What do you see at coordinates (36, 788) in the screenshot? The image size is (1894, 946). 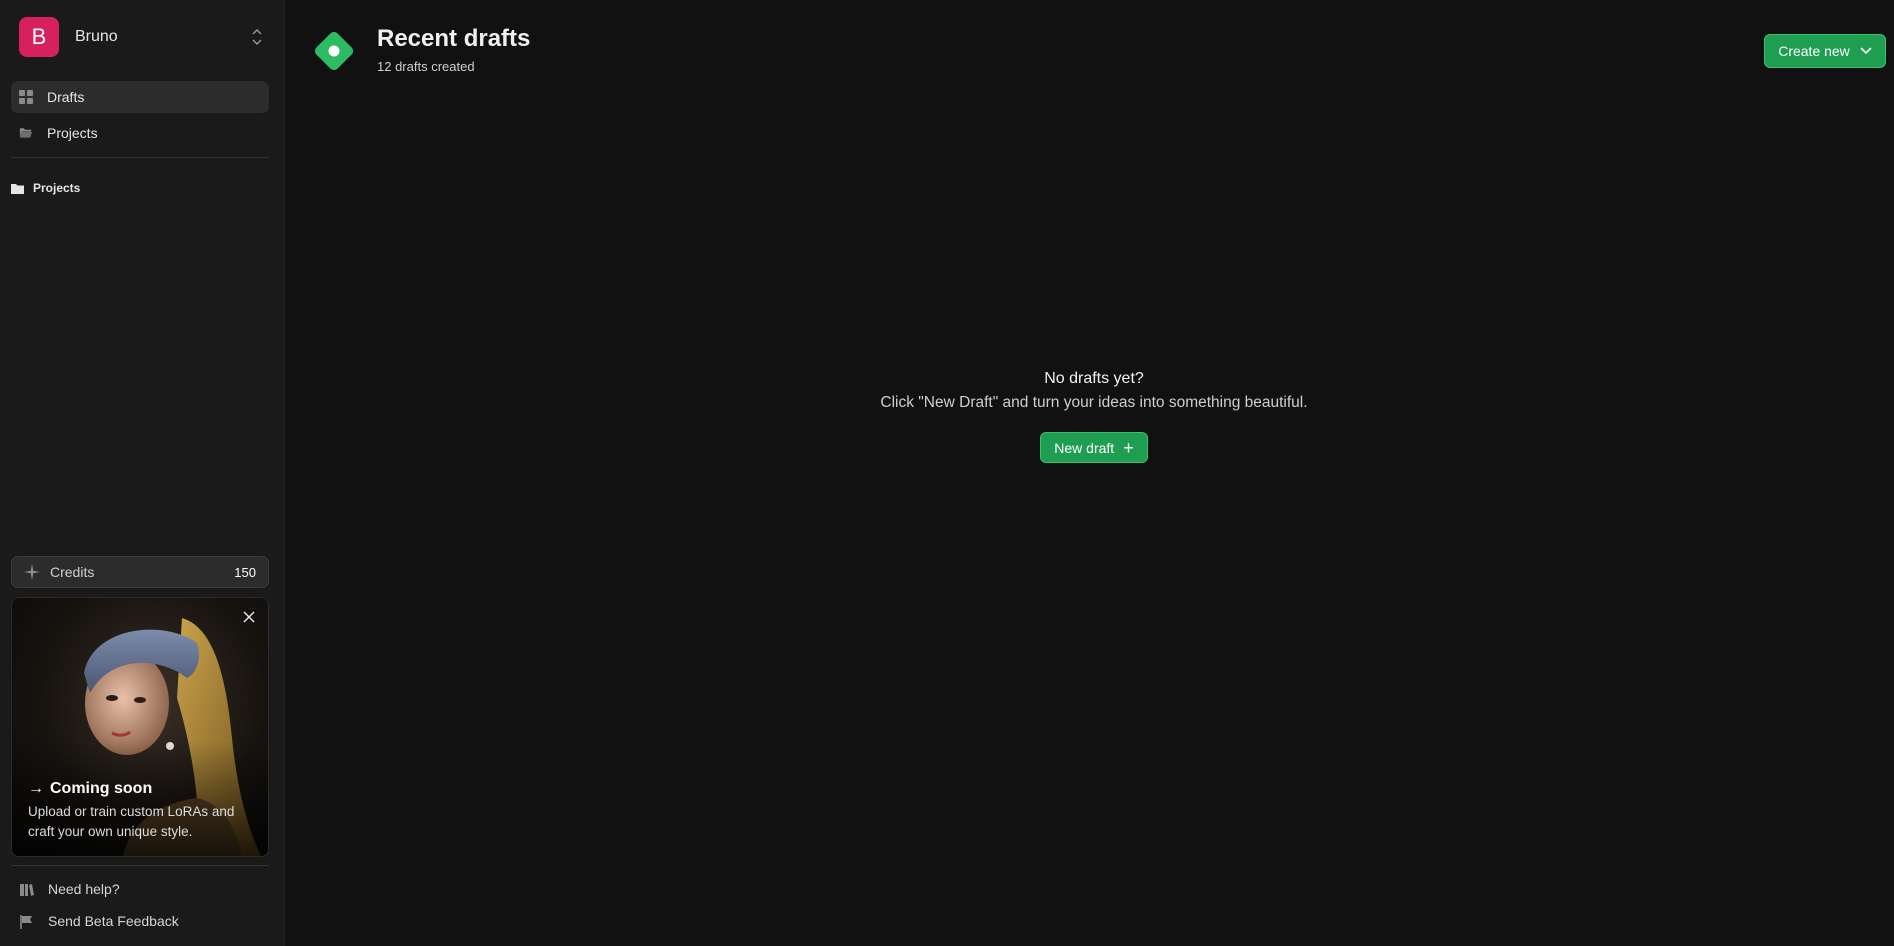 I see `arrow-right-icon: →` at bounding box center [36, 788].